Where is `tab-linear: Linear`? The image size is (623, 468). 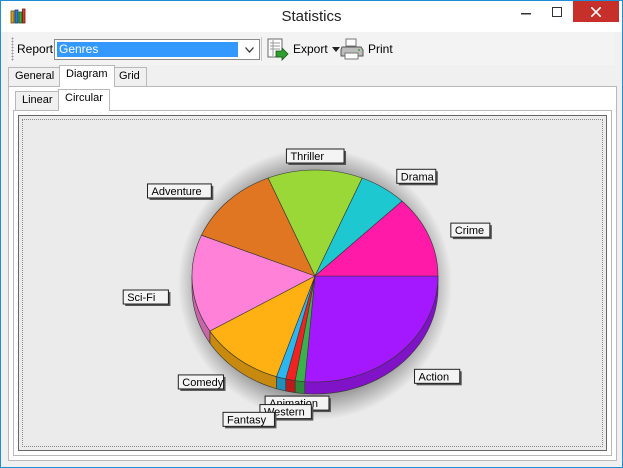 tab-linear: Linear is located at coordinates (37, 101).